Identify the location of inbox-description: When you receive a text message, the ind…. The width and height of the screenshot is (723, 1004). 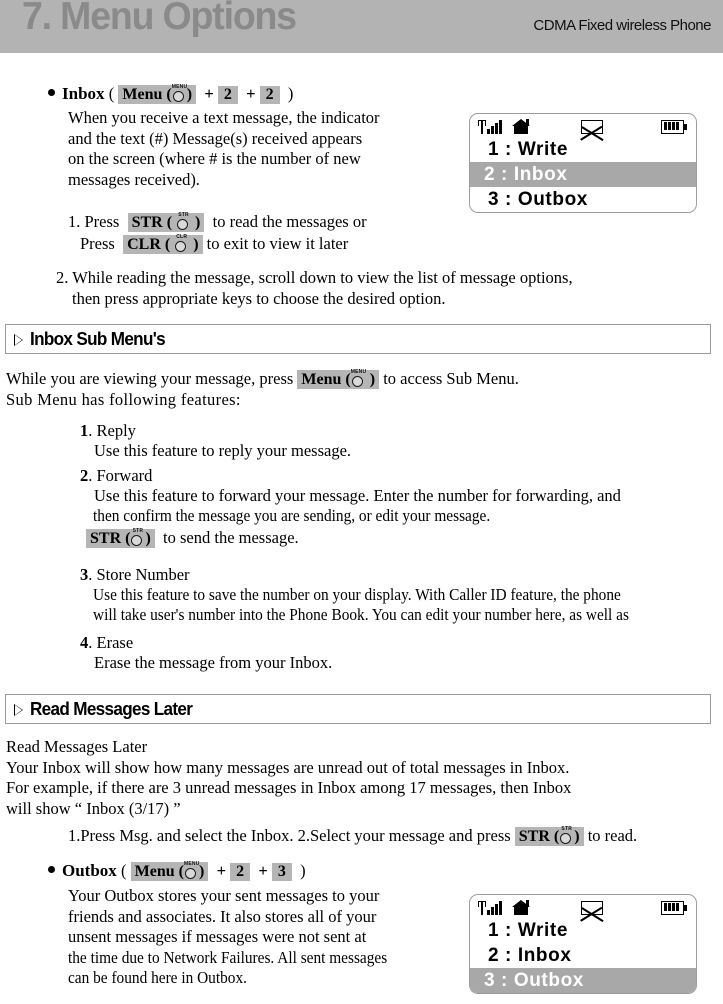
(224, 149).